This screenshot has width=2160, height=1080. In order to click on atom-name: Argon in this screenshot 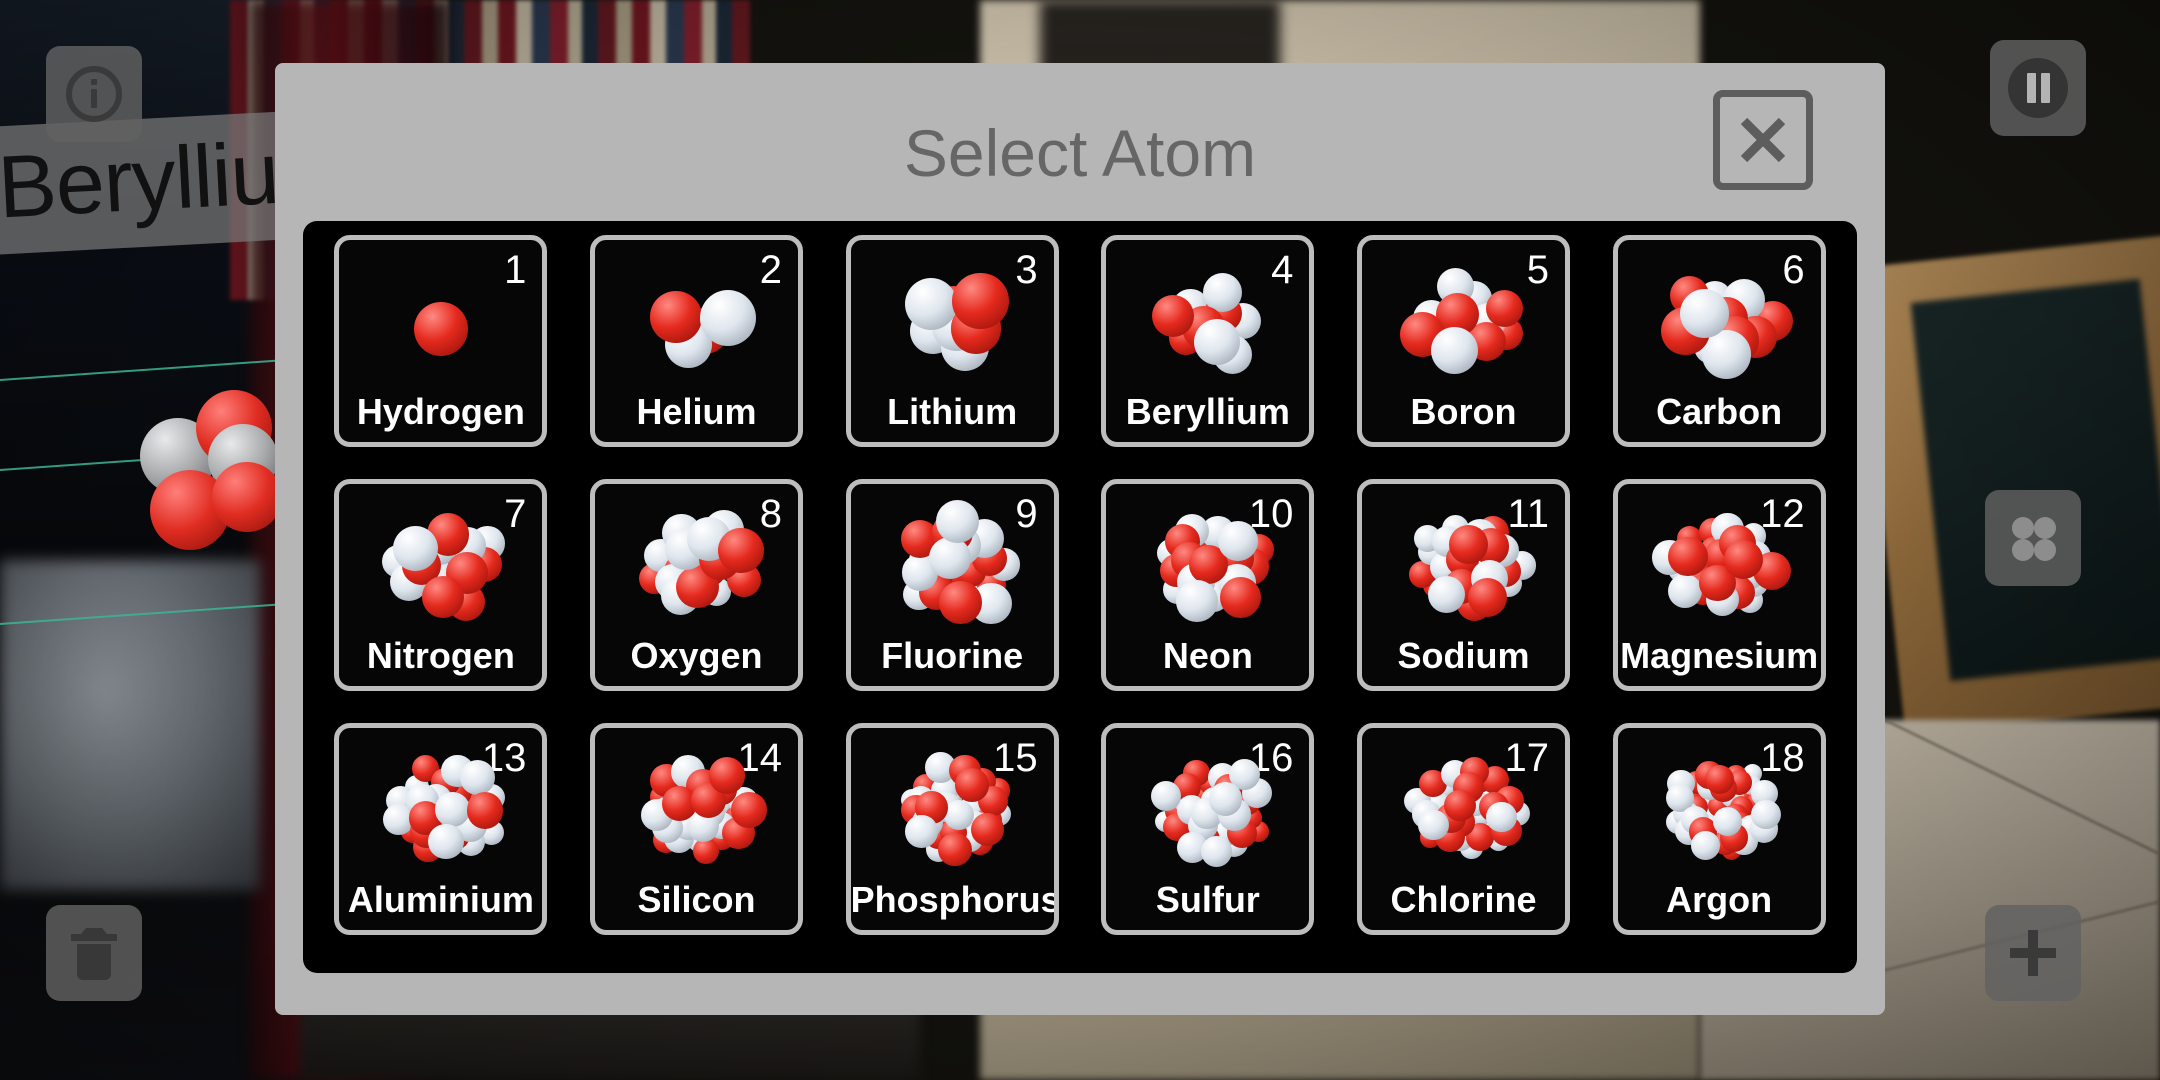, I will do `click(1719, 899)`.